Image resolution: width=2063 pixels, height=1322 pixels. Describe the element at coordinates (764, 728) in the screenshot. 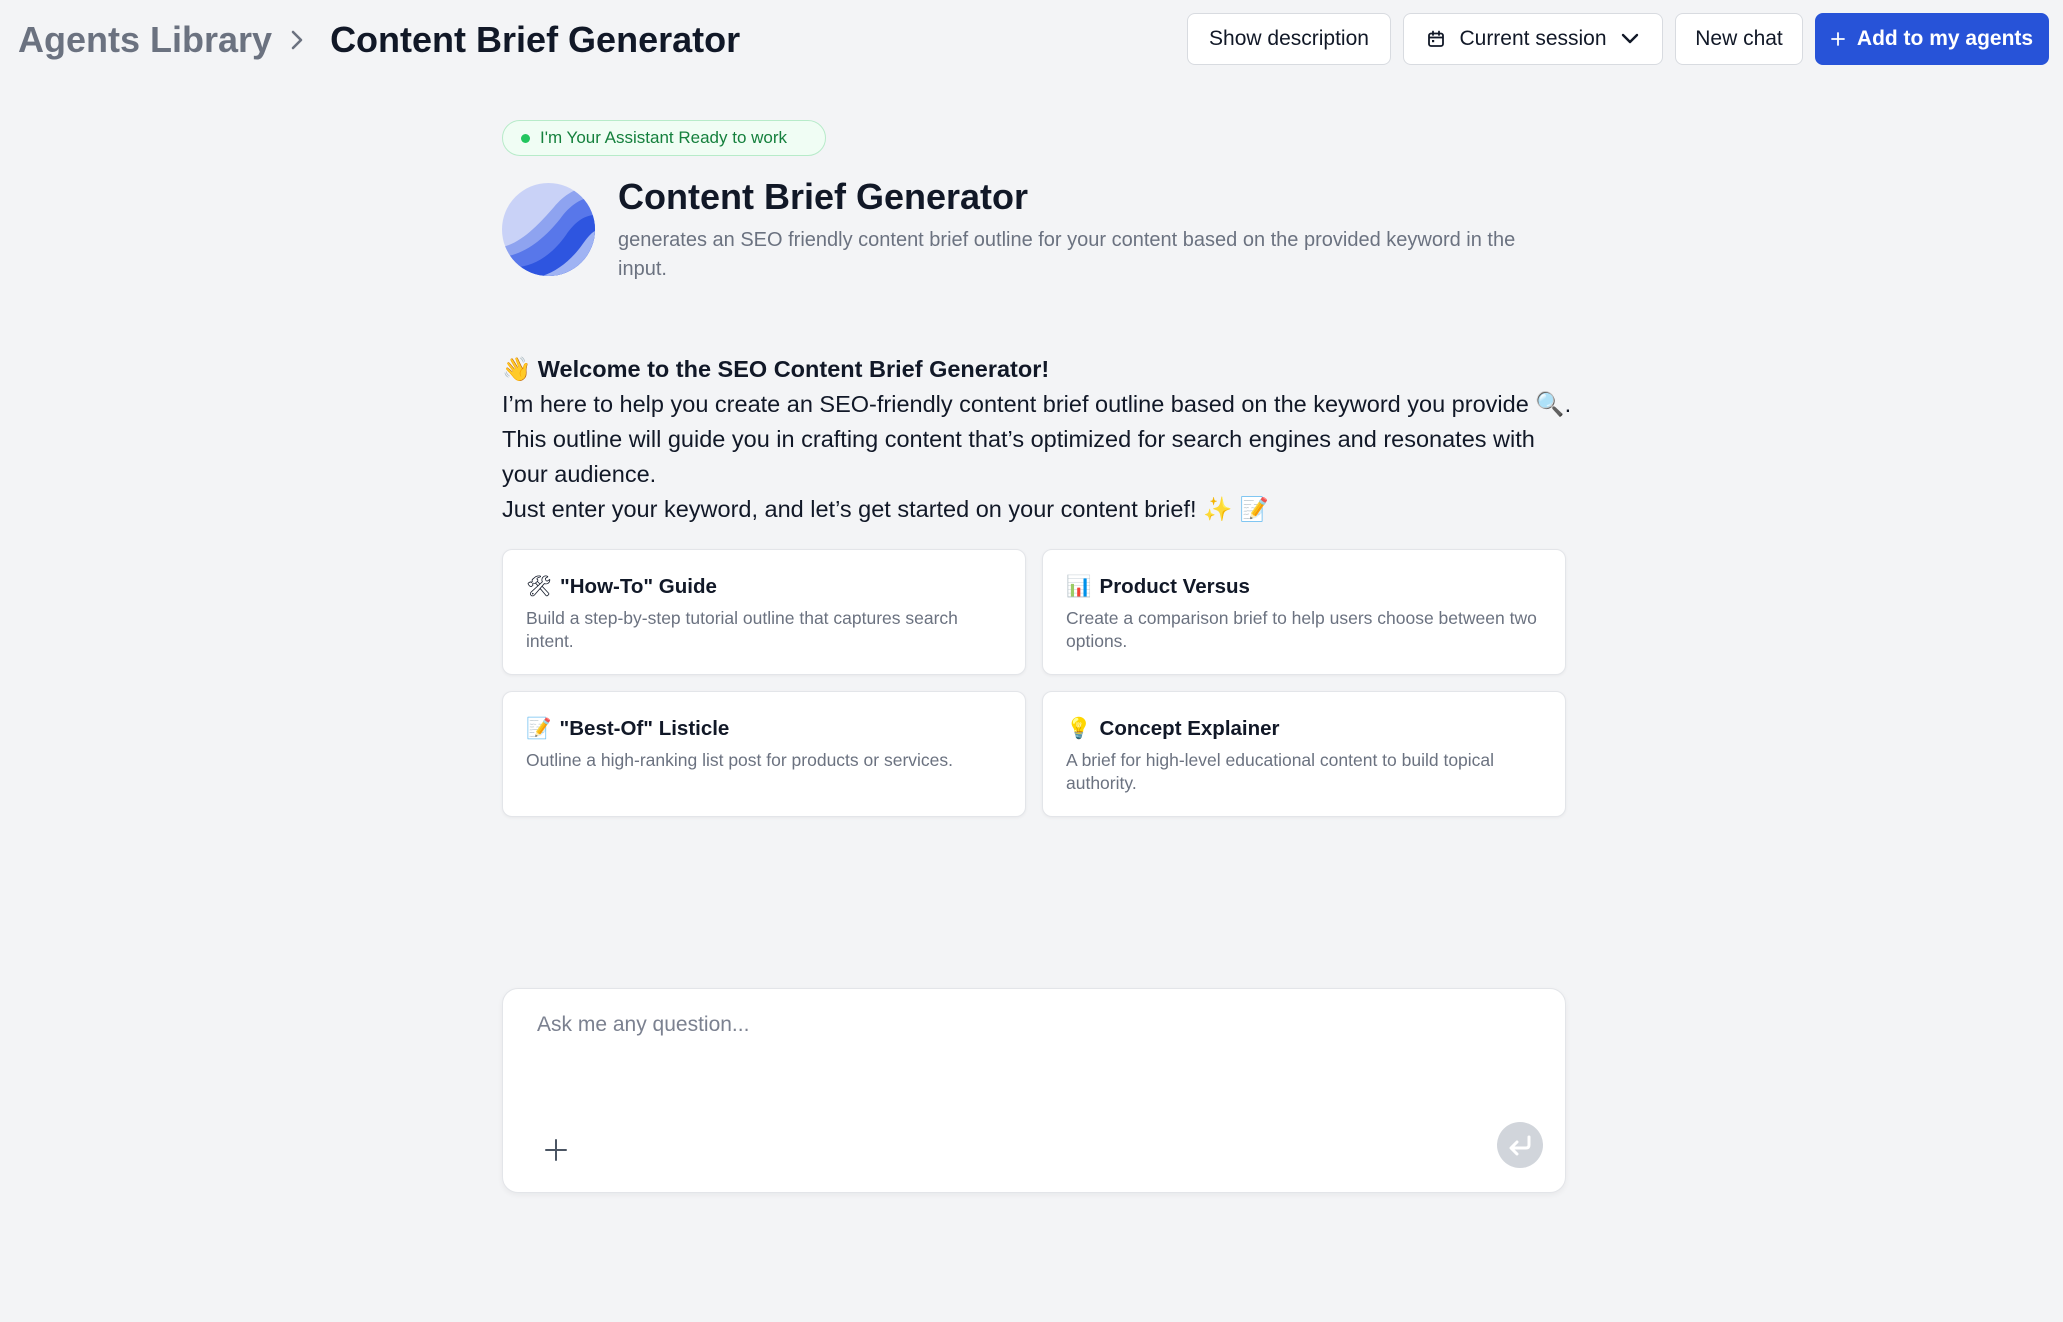

I see `suggestion-title-row: 📝 "Best-Of" Listicle` at that location.